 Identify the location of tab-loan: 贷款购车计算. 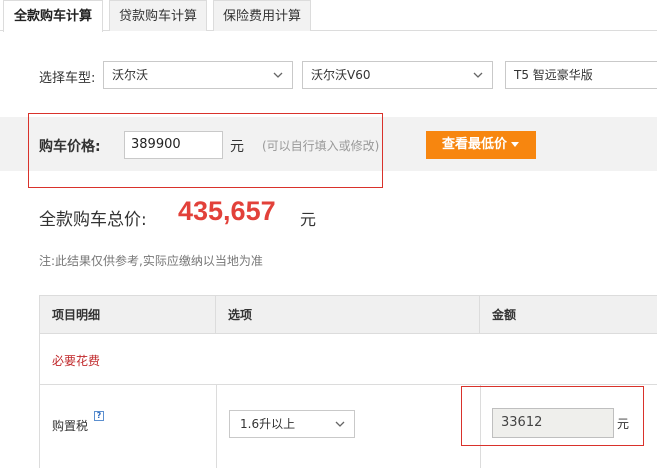
(158, 15).